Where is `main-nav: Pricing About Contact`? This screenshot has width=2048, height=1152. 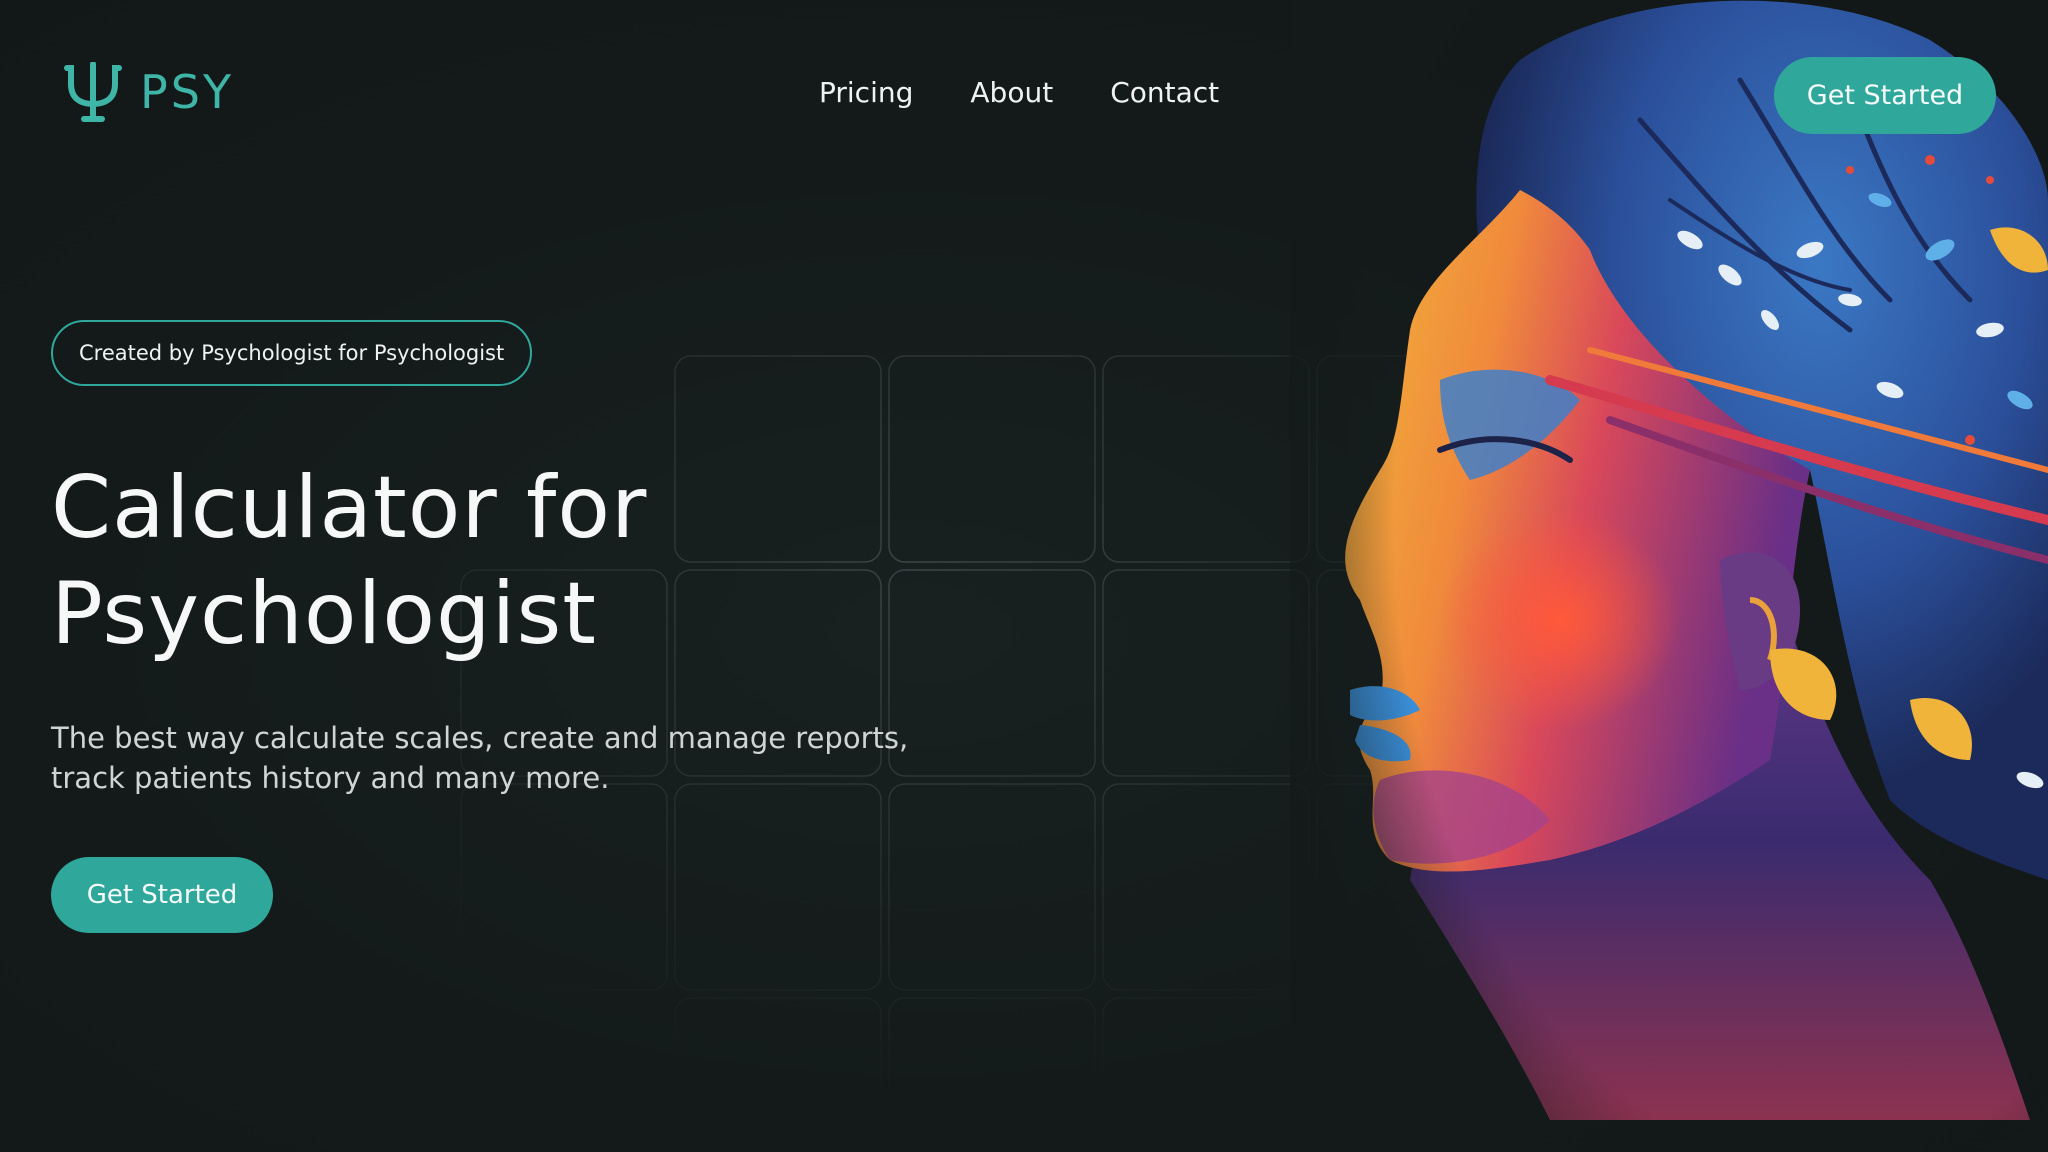 main-nav: Pricing About Contact is located at coordinates (1019, 92).